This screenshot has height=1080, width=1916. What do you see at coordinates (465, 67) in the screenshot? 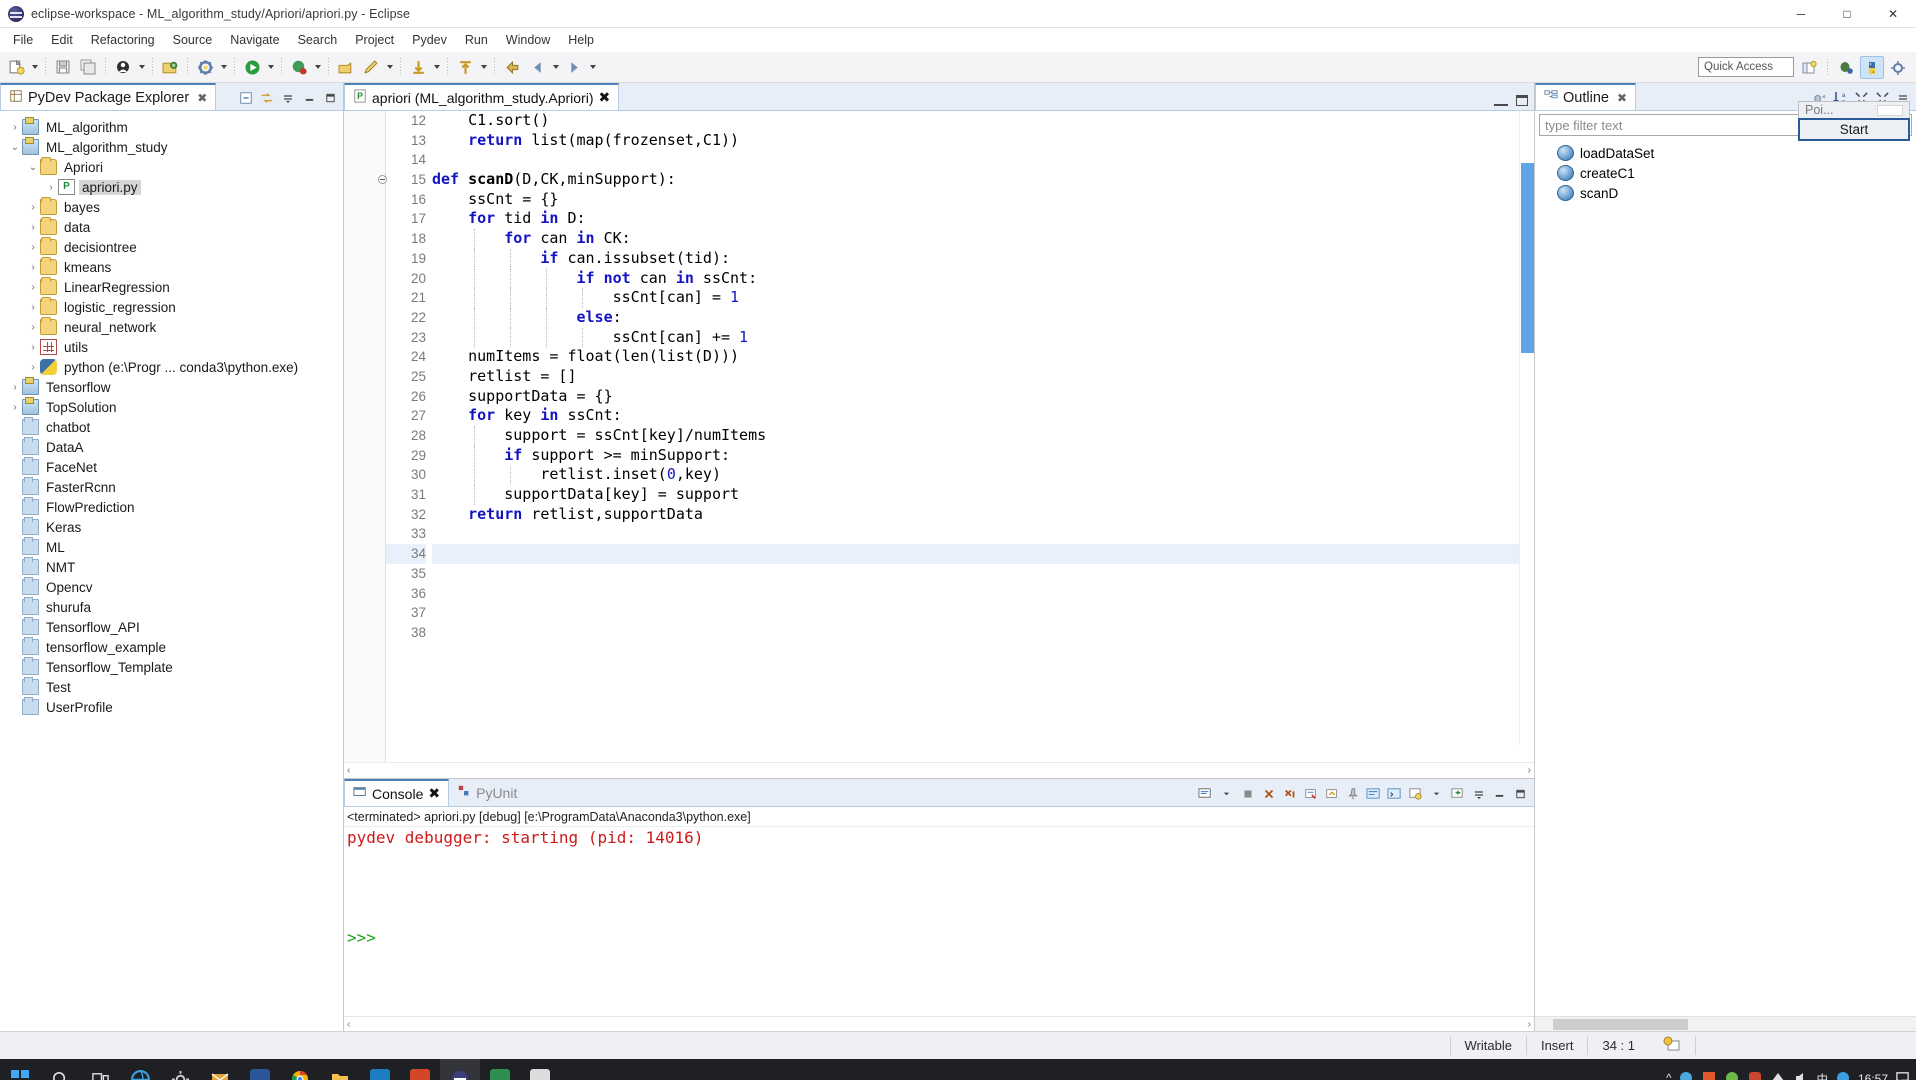
I see `previous-annotation-icon` at bounding box center [465, 67].